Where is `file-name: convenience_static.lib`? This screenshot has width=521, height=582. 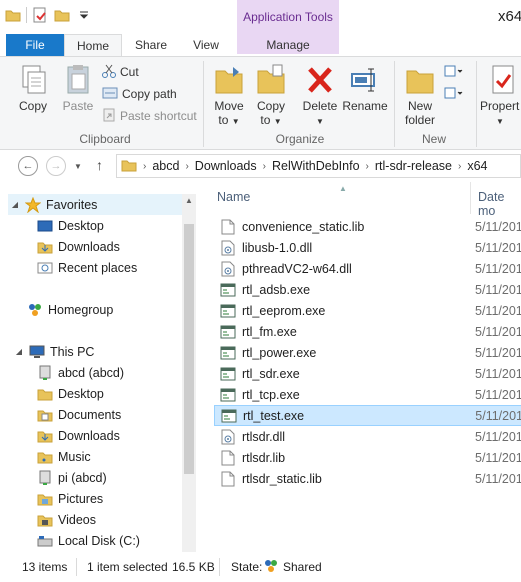 file-name: convenience_static.lib is located at coordinates (303, 226).